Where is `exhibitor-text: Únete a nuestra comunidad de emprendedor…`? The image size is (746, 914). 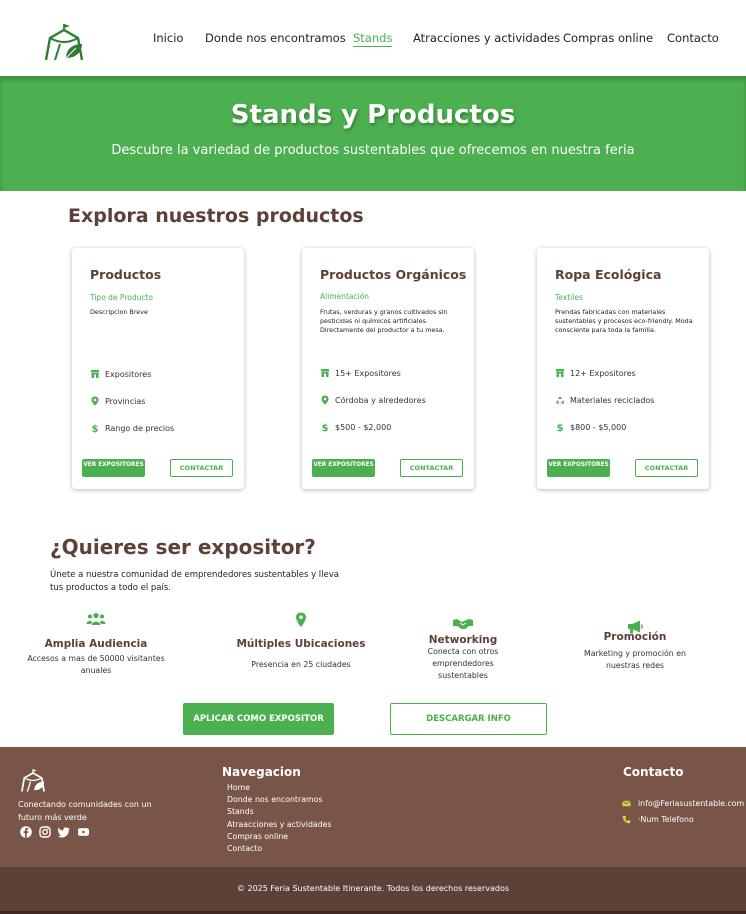 exhibitor-text: Únete a nuestra comunidad de emprendedor… is located at coordinates (194, 581).